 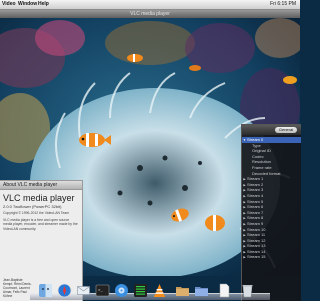 I want to click on about-window-title: About VLC media player, so click(x=30, y=185).